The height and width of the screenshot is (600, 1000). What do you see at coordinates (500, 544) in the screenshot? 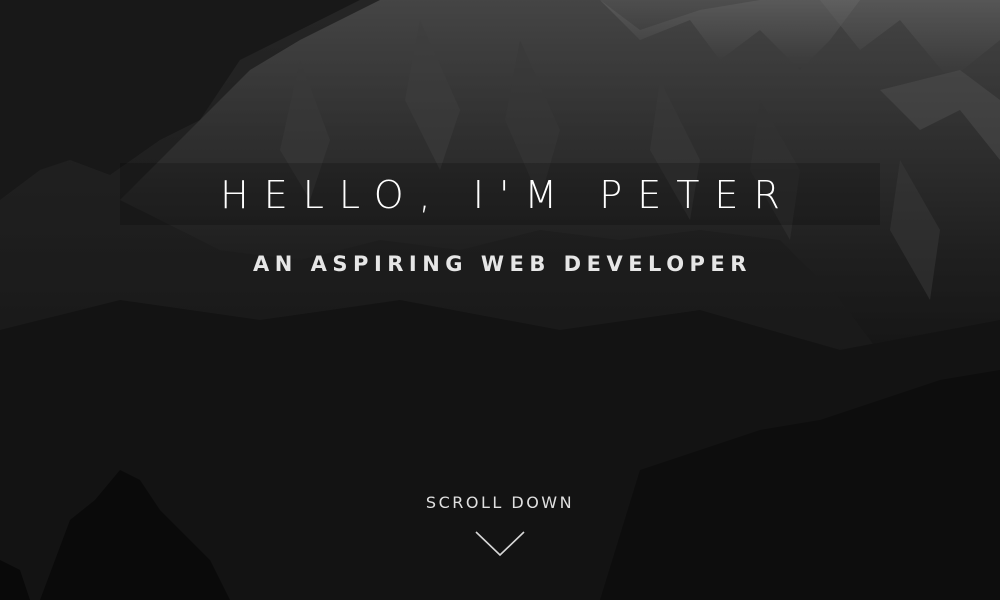
I see `chevron-down-icon` at bounding box center [500, 544].